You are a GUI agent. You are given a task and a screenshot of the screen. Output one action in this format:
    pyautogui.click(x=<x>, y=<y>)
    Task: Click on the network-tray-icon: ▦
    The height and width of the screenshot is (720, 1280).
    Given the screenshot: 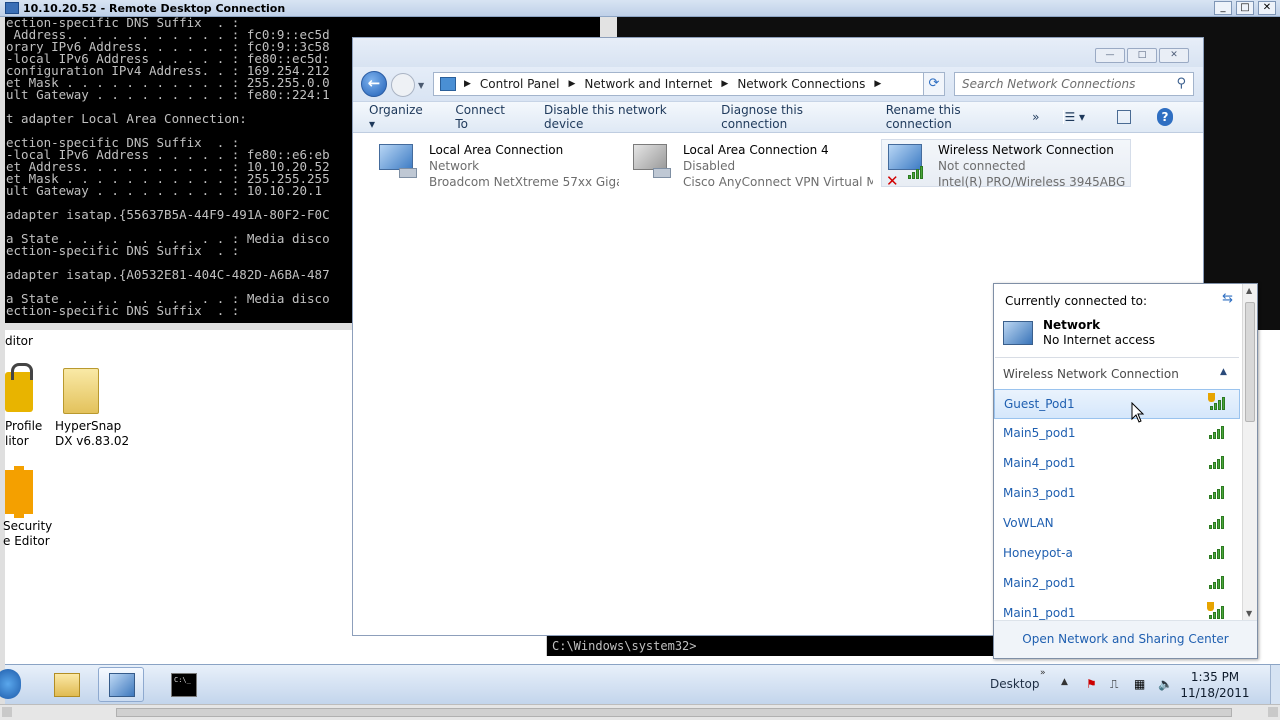 What is the action you would take?
    pyautogui.click(x=1141, y=684)
    